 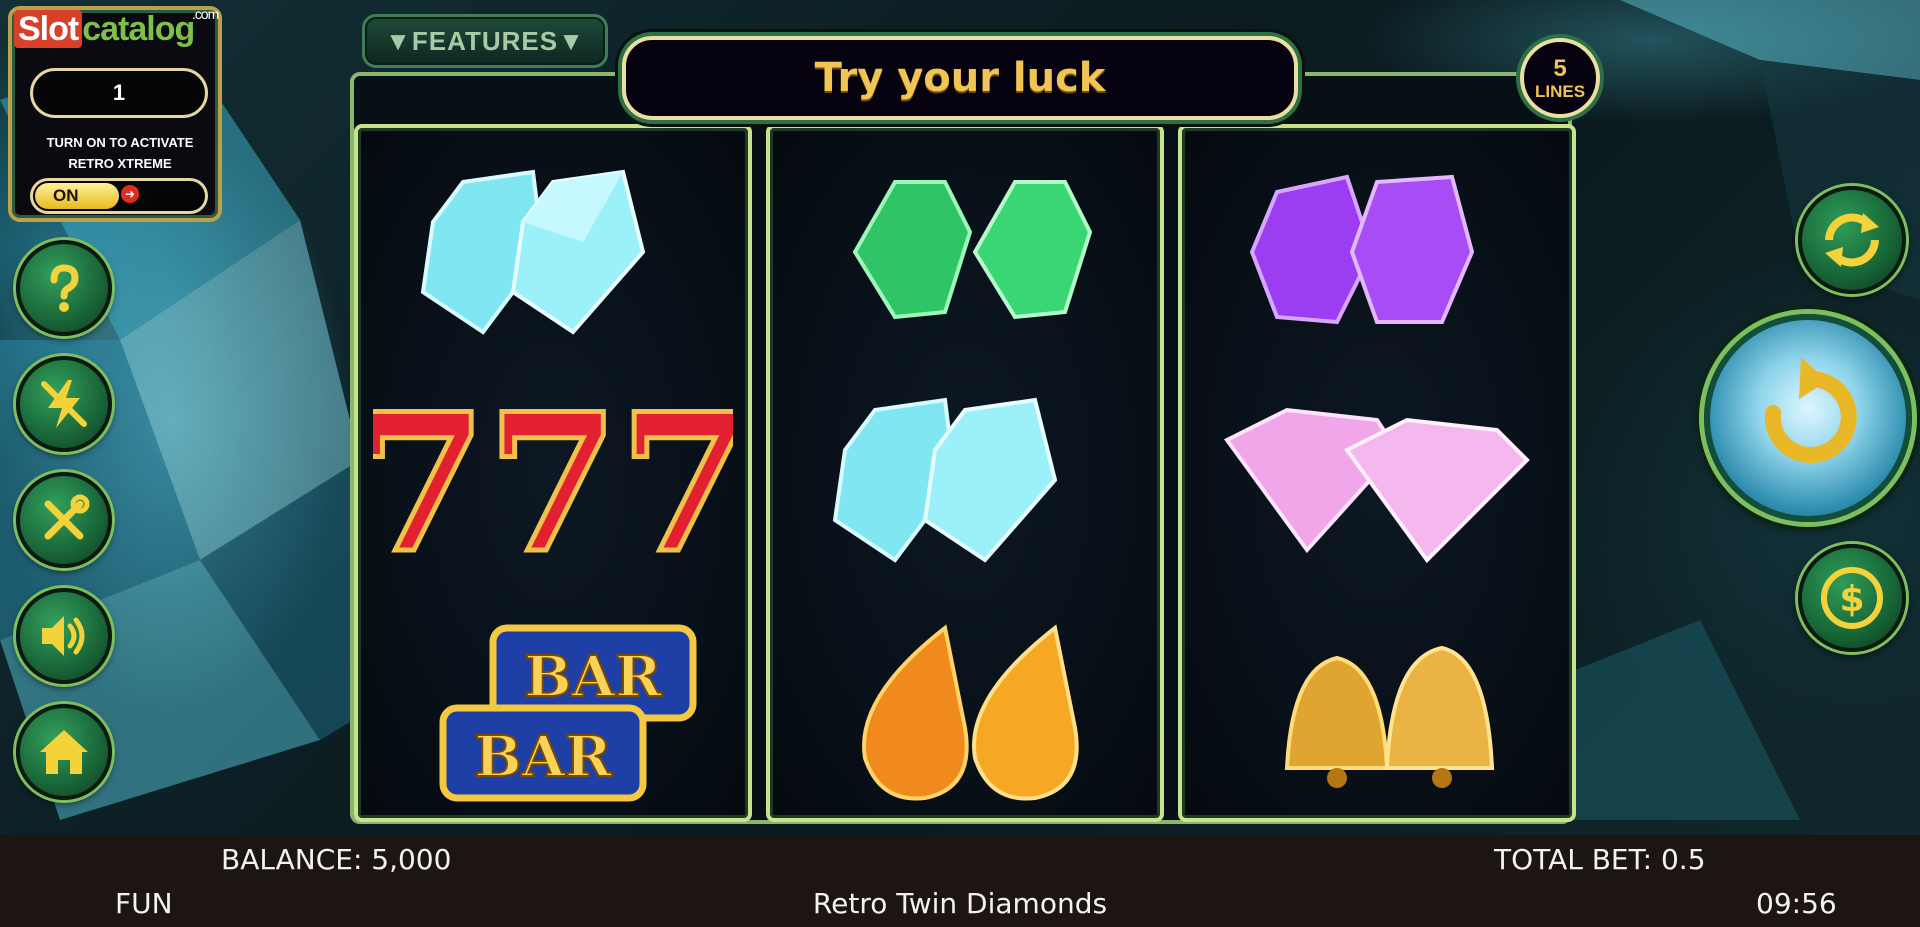 What do you see at coordinates (1796, 903) in the screenshot?
I see `clock: 09:56` at bounding box center [1796, 903].